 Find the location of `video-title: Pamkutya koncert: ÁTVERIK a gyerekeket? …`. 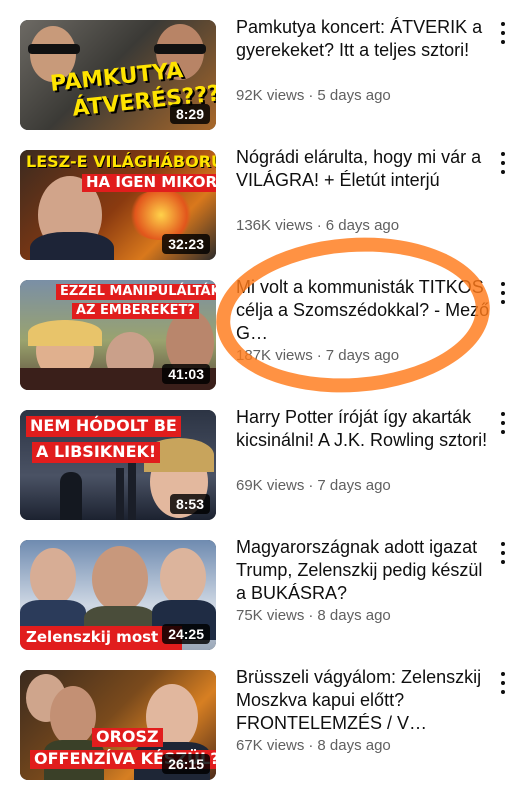

video-title: Pamkutya koncert: ÁTVERIK a gyerekeket? … is located at coordinates (364, 39).